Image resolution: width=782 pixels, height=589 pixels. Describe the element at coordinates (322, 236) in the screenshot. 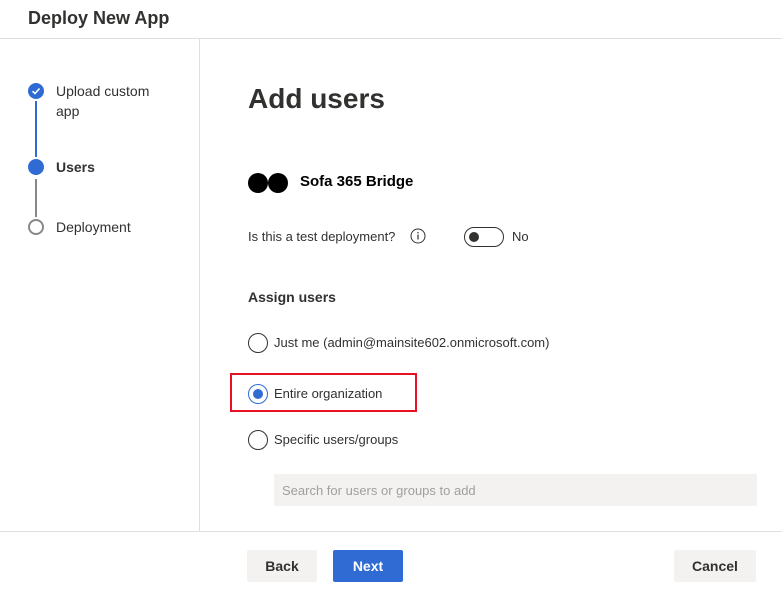

I see `test-deployment-label: Is this a test deployment?` at that location.